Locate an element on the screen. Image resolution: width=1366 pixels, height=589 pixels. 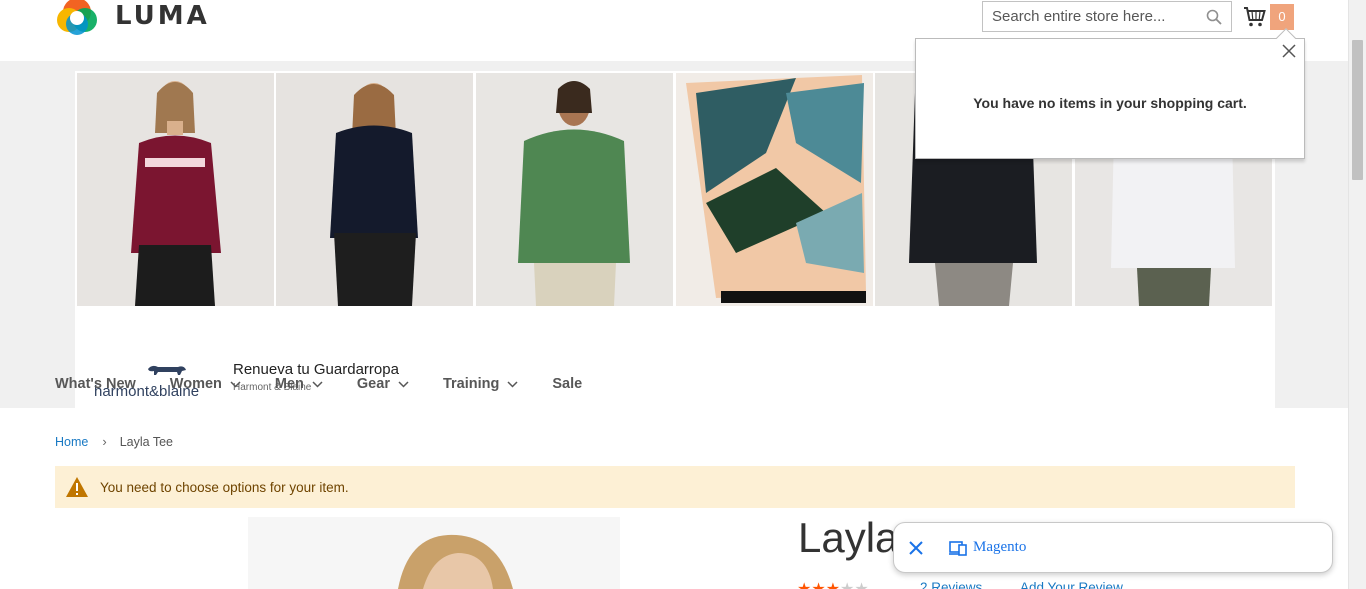
nav-label: Men is located at coordinates (289, 384).